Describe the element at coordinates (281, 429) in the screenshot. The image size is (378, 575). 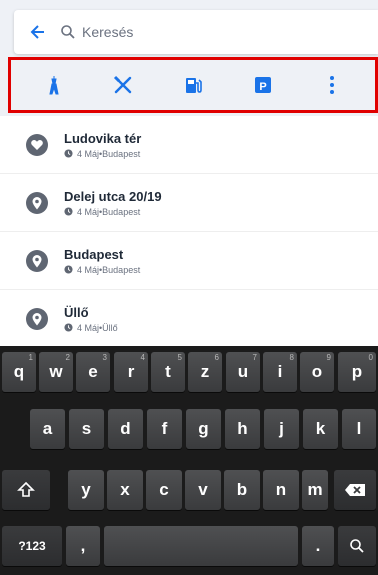
I see `key-j: j` at that location.